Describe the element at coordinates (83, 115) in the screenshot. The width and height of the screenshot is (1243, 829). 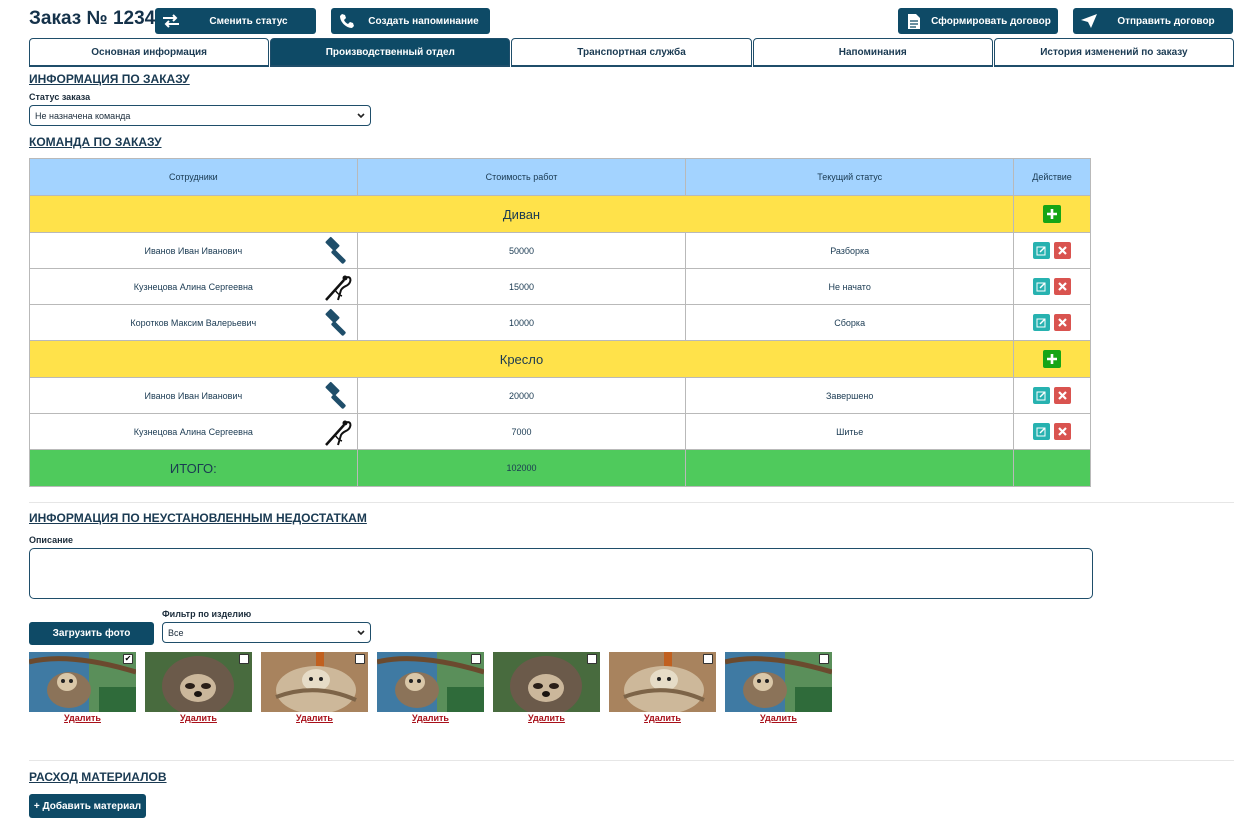
I see `order-status-value: Не назначена команда` at that location.